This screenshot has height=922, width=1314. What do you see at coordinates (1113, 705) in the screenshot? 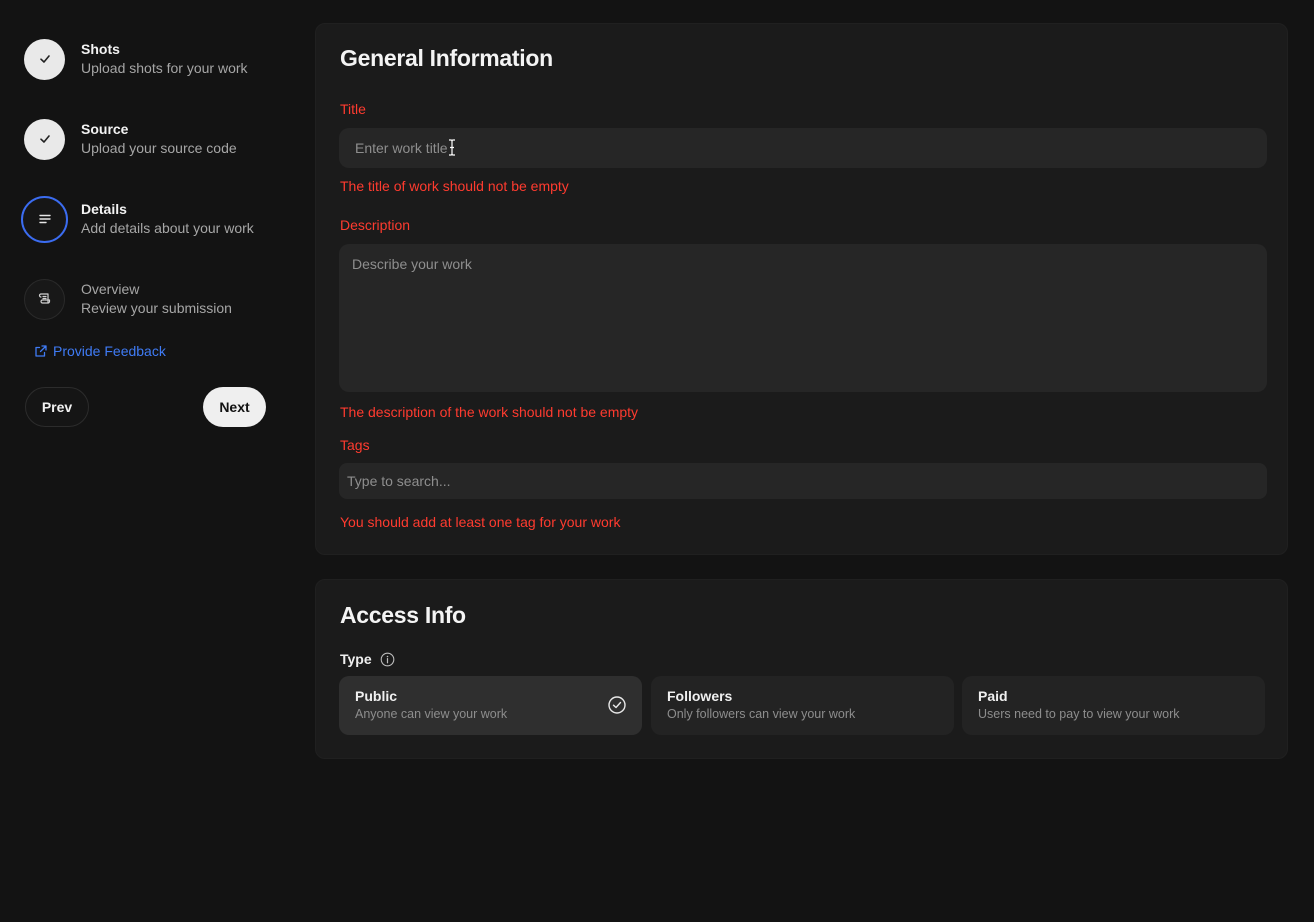
I see `access-option-paid: Paid Users need to pay to view your work` at bounding box center [1113, 705].